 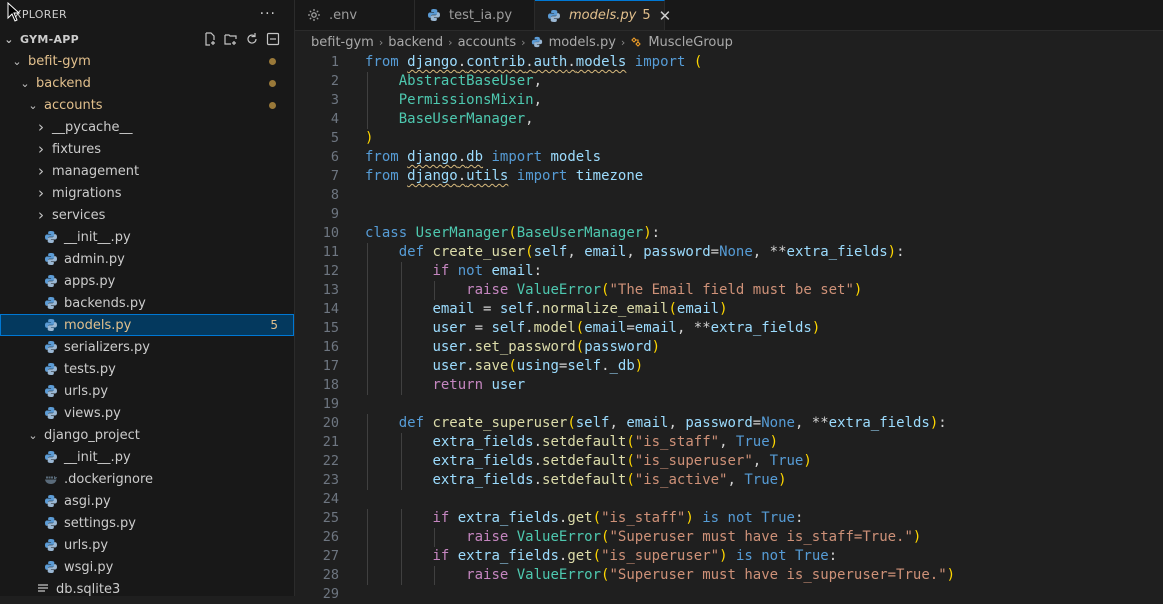 I want to click on code-text: if not email:, so click(x=487, y=271).